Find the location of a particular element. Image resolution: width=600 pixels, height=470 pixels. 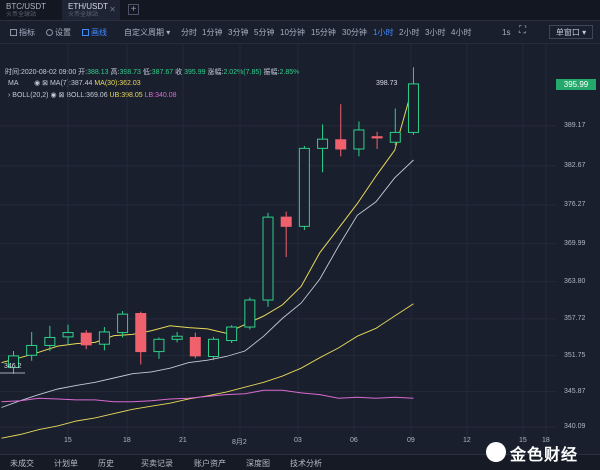

time-axis-label: 12 is located at coordinates (467, 440).